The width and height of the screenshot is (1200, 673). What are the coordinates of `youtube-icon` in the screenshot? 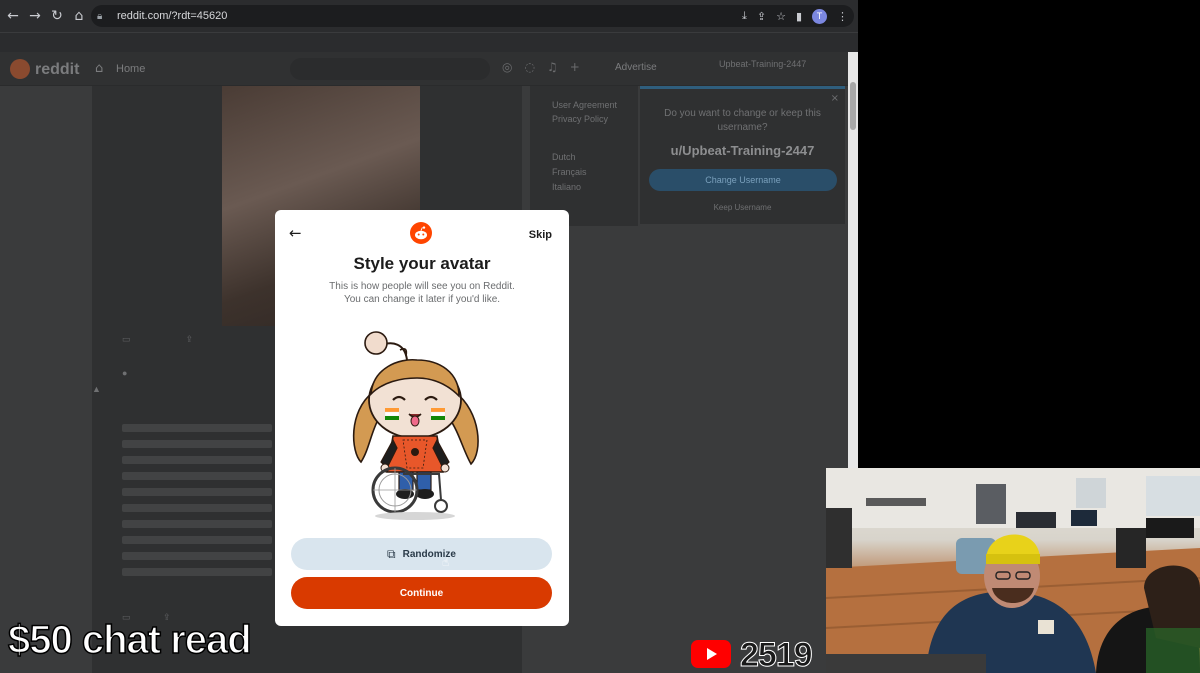 It's located at (711, 654).